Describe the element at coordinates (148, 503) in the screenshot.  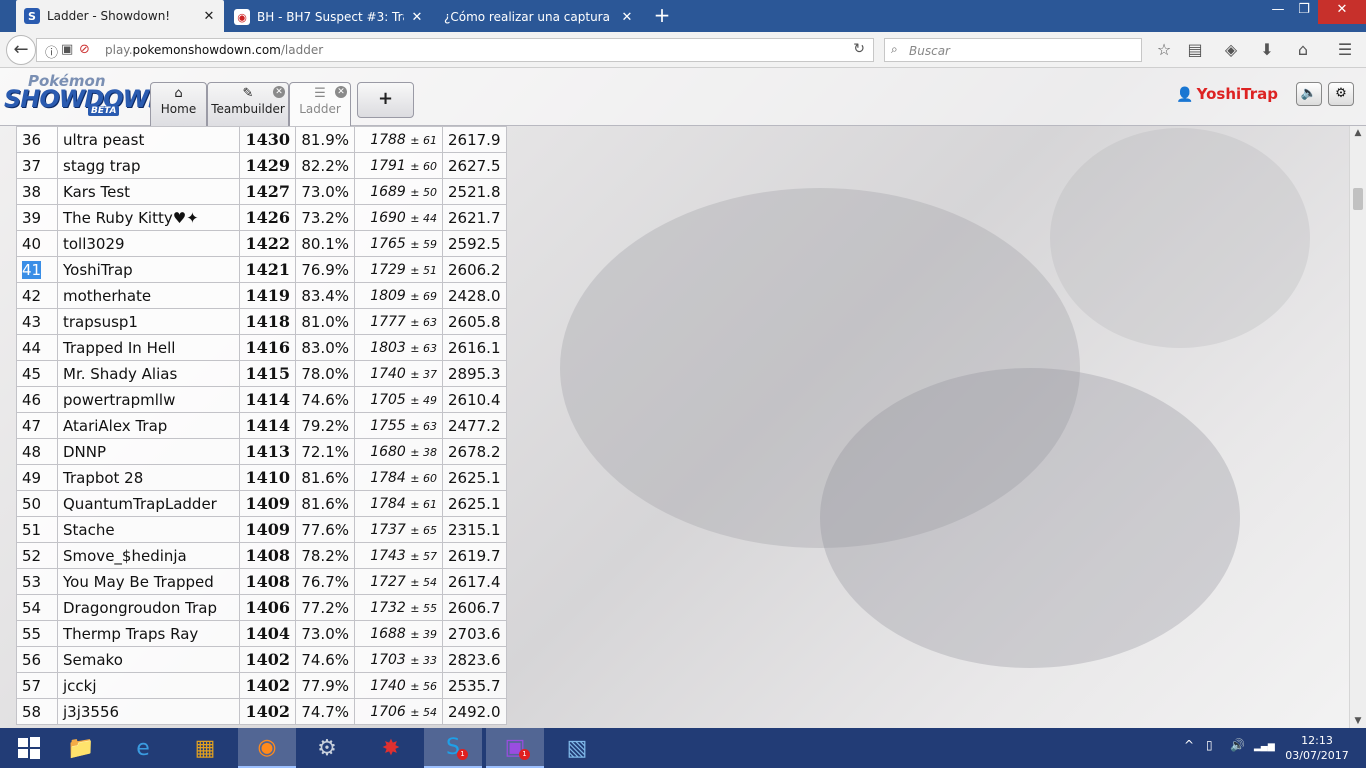
I see `player-name-link: QuantumTrapLadder` at that location.